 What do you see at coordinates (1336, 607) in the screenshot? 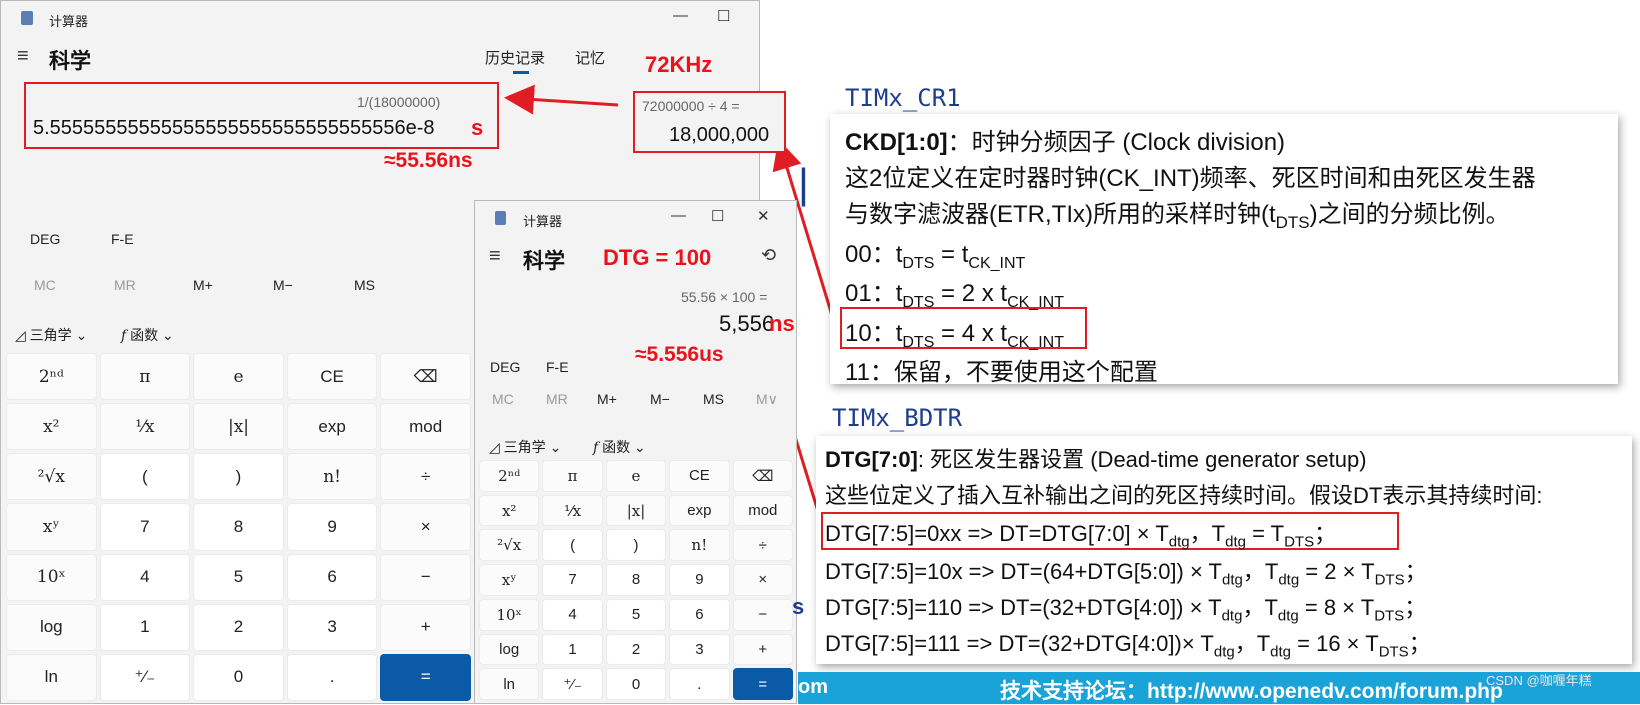
I see `row3-c: = 8 × T` at bounding box center [1336, 607].